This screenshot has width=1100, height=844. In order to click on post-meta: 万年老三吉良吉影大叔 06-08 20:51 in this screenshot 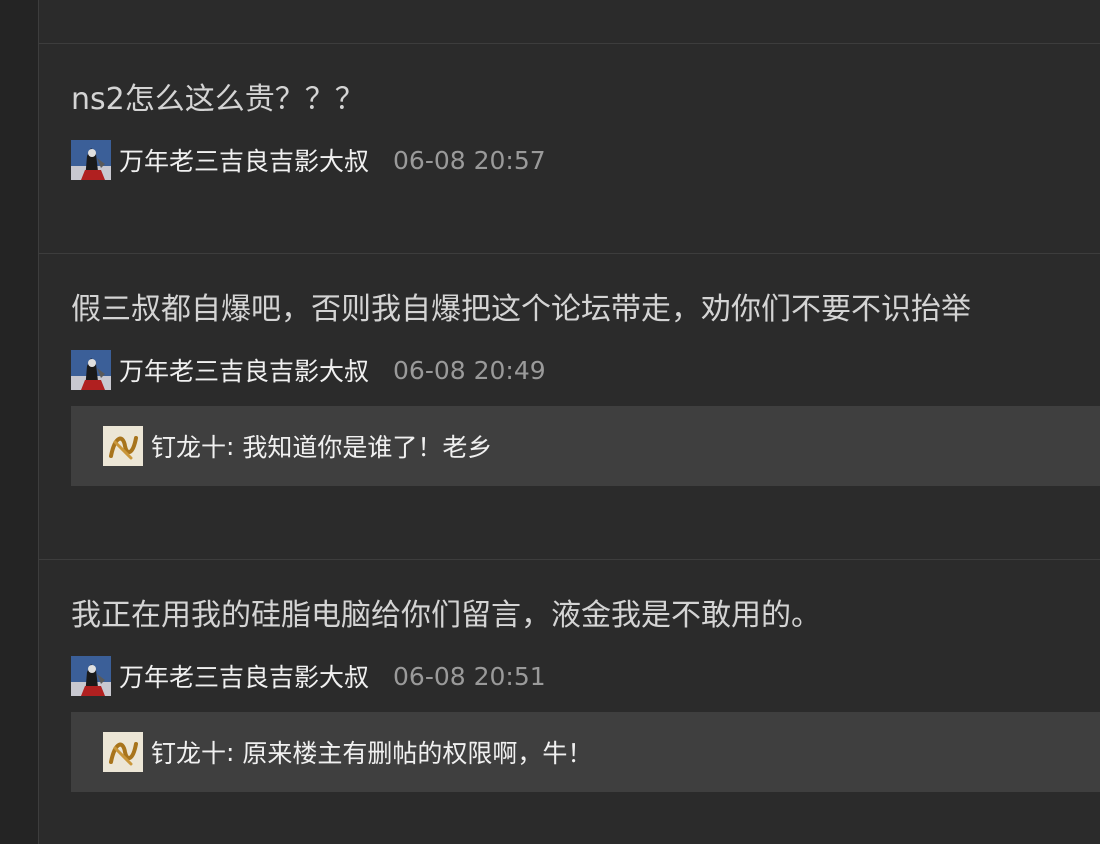, I will do `click(308, 676)`.